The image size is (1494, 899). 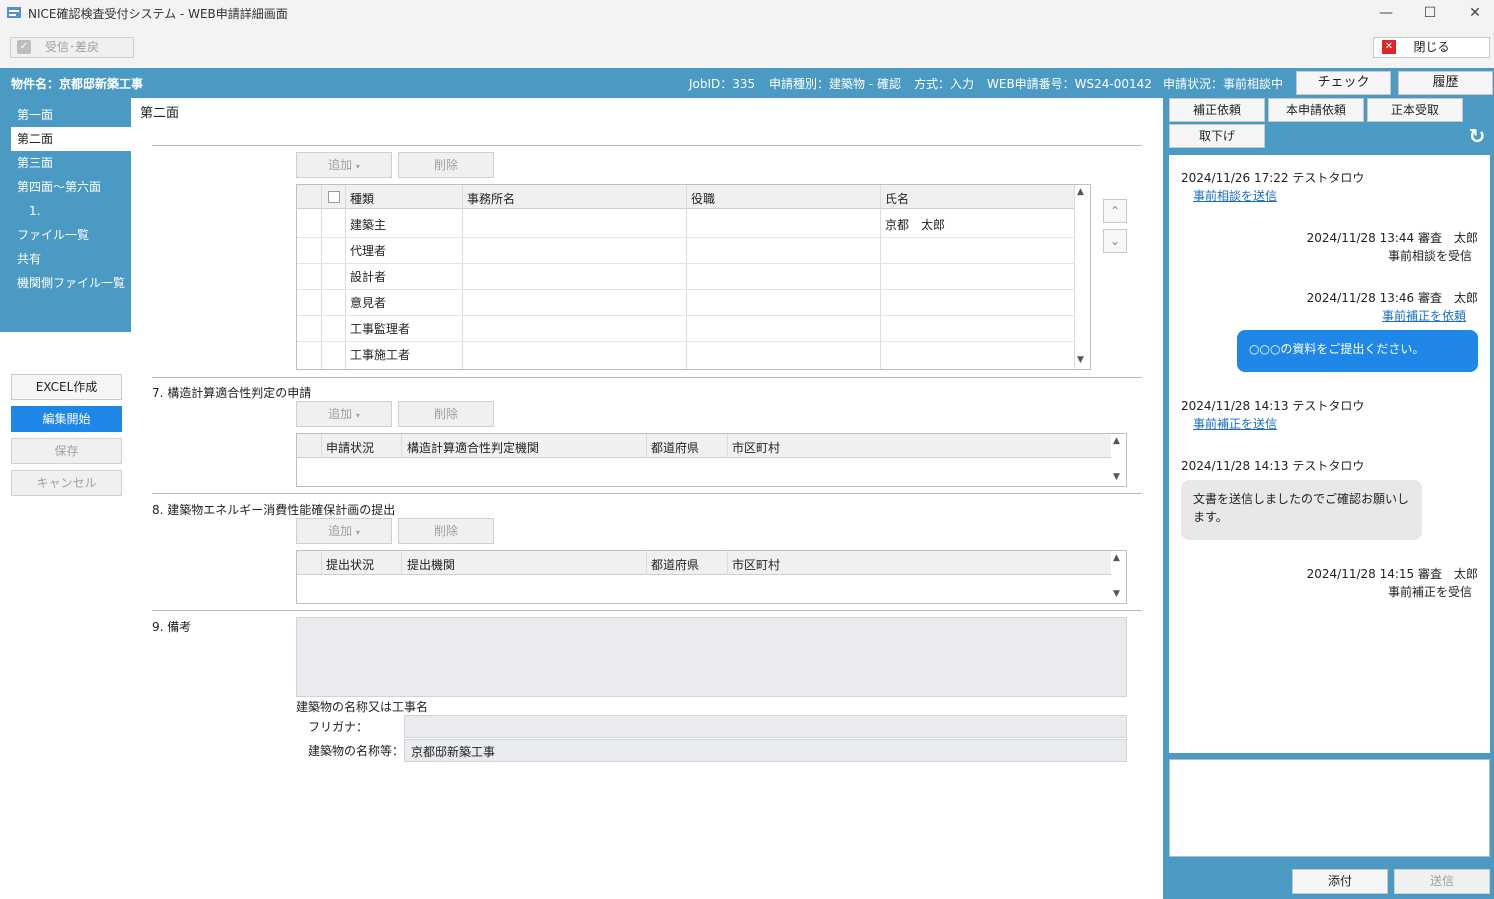 I want to click on section9-title: 9. 備考, so click(x=172, y=627).